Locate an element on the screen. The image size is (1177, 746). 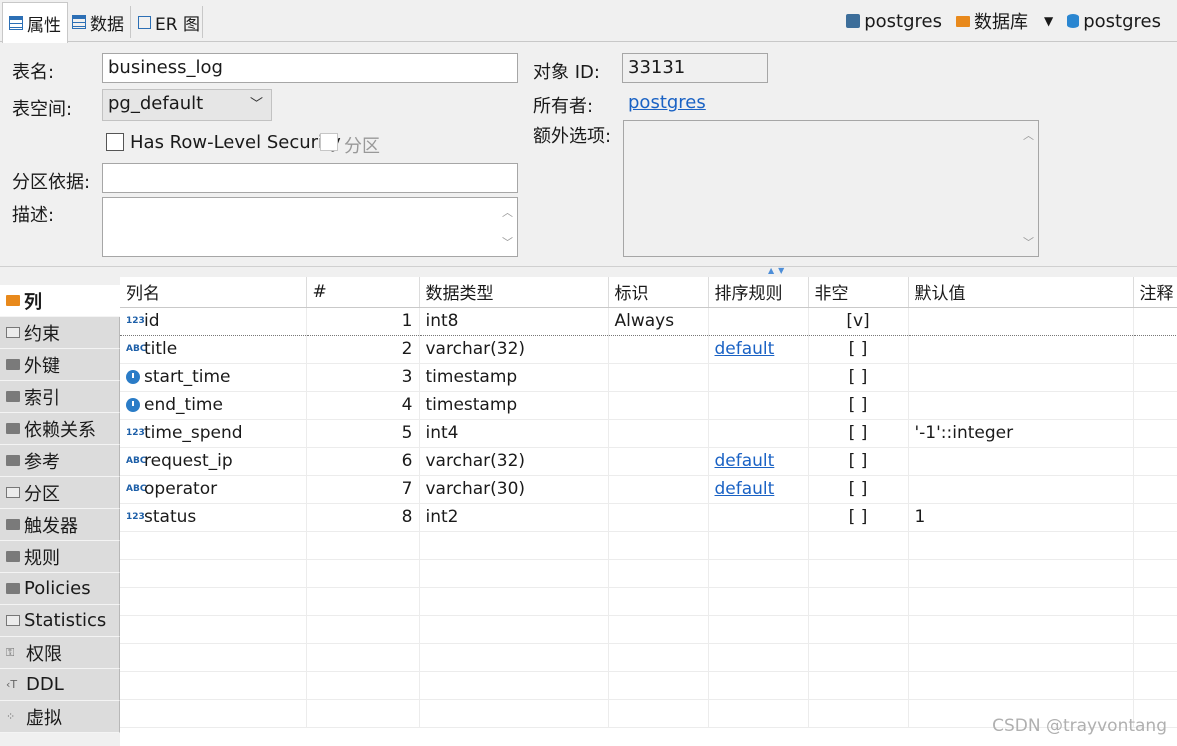
dropdown-caret-icon: ▼ is located at coordinates (1048, 21).